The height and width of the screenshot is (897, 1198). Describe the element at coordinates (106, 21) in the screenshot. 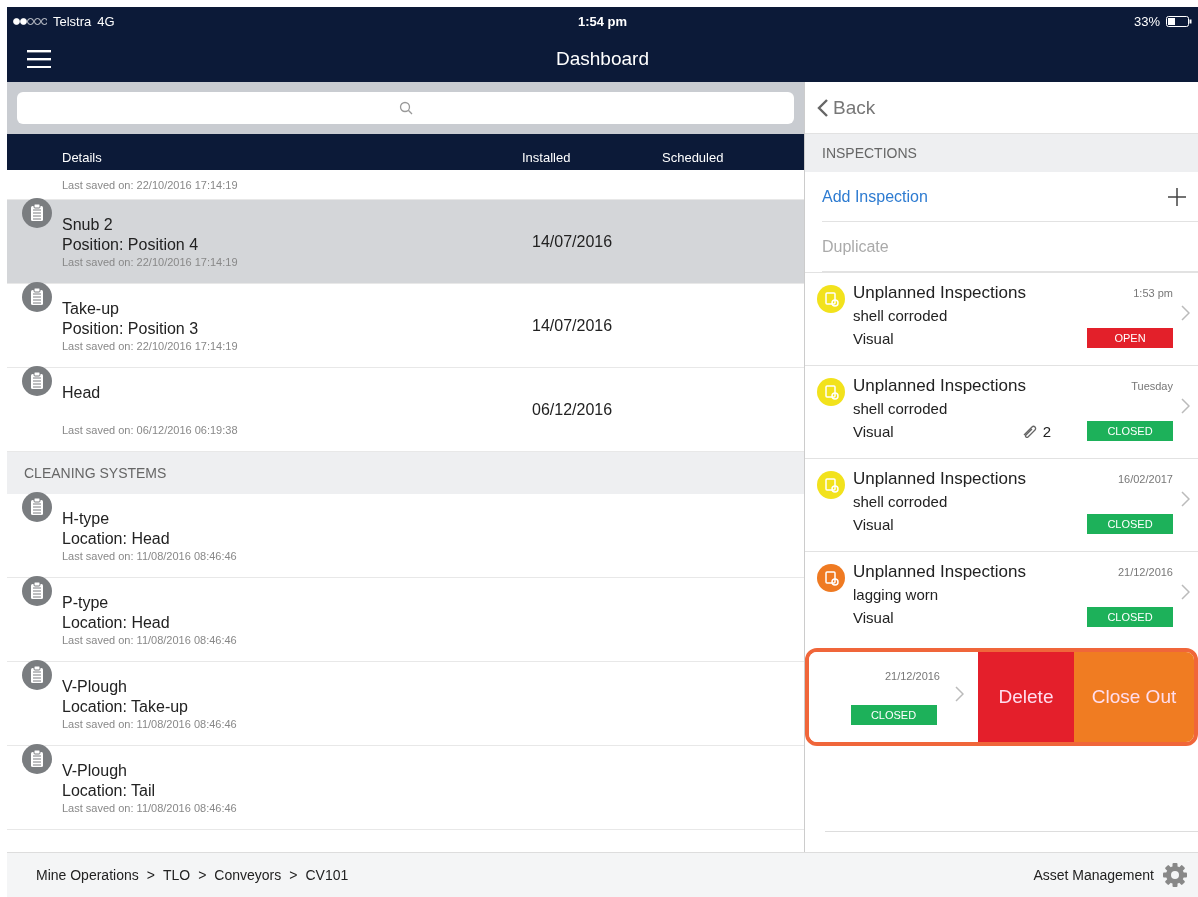

I see `network-type: 4G` at that location.